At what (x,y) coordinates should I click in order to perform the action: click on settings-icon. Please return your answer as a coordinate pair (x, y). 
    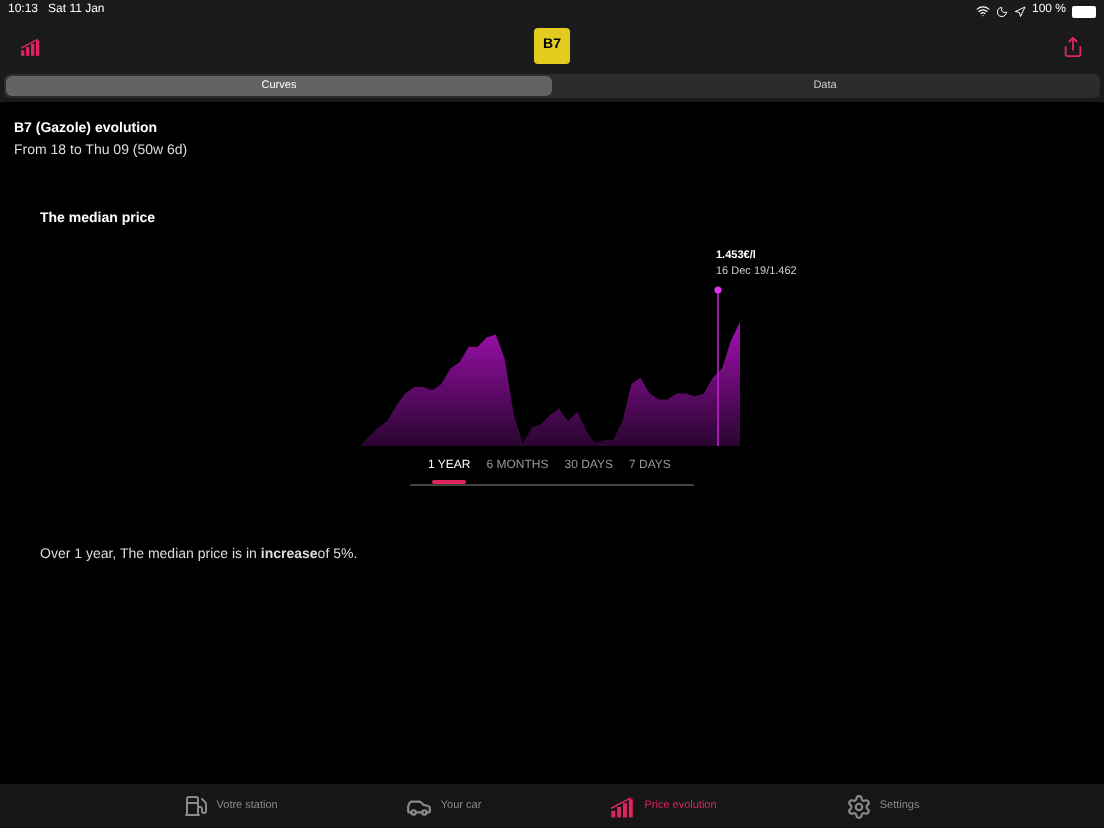
    Looking at the image, I should click on (858, 806).